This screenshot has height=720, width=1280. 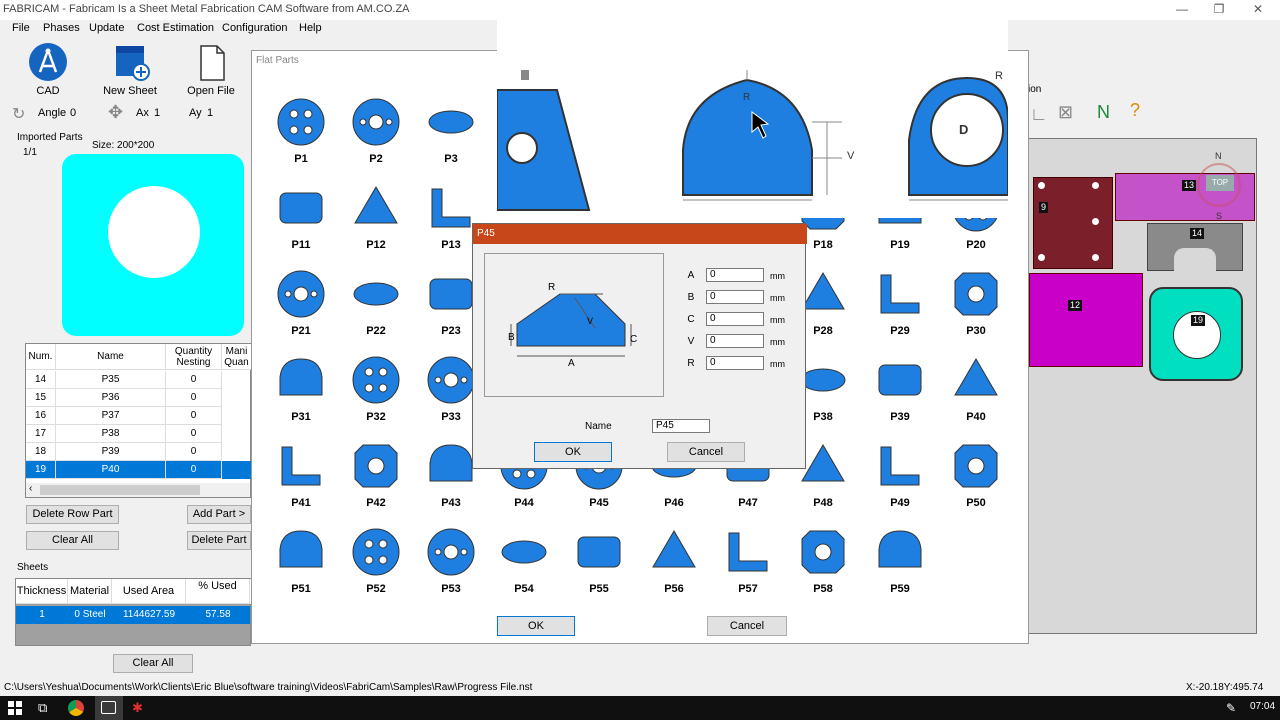 What do you see at coordinates (30, 488) in the screenshot?
I see `scroll-left-icon: ‹` at bounding box center [30, 488].